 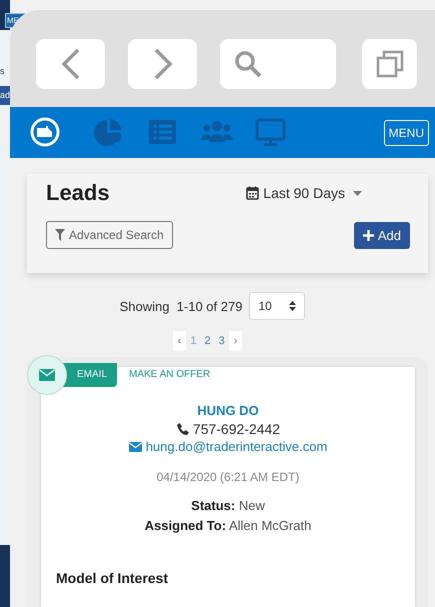 What do you see at coordinates (60, 235) in the screenshot?
I see `filter-icon` at bounding box center [60, 235].